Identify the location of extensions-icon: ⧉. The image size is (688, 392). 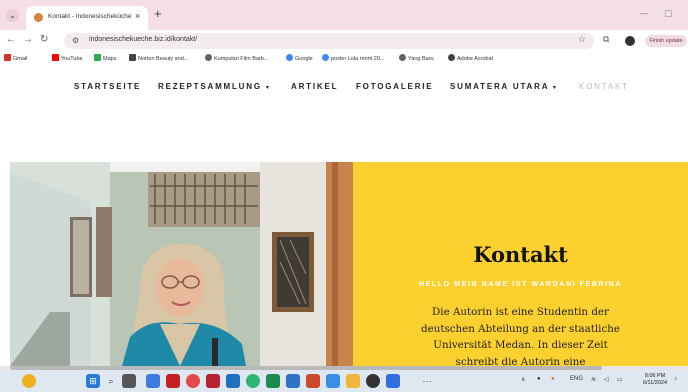
(606, 39).